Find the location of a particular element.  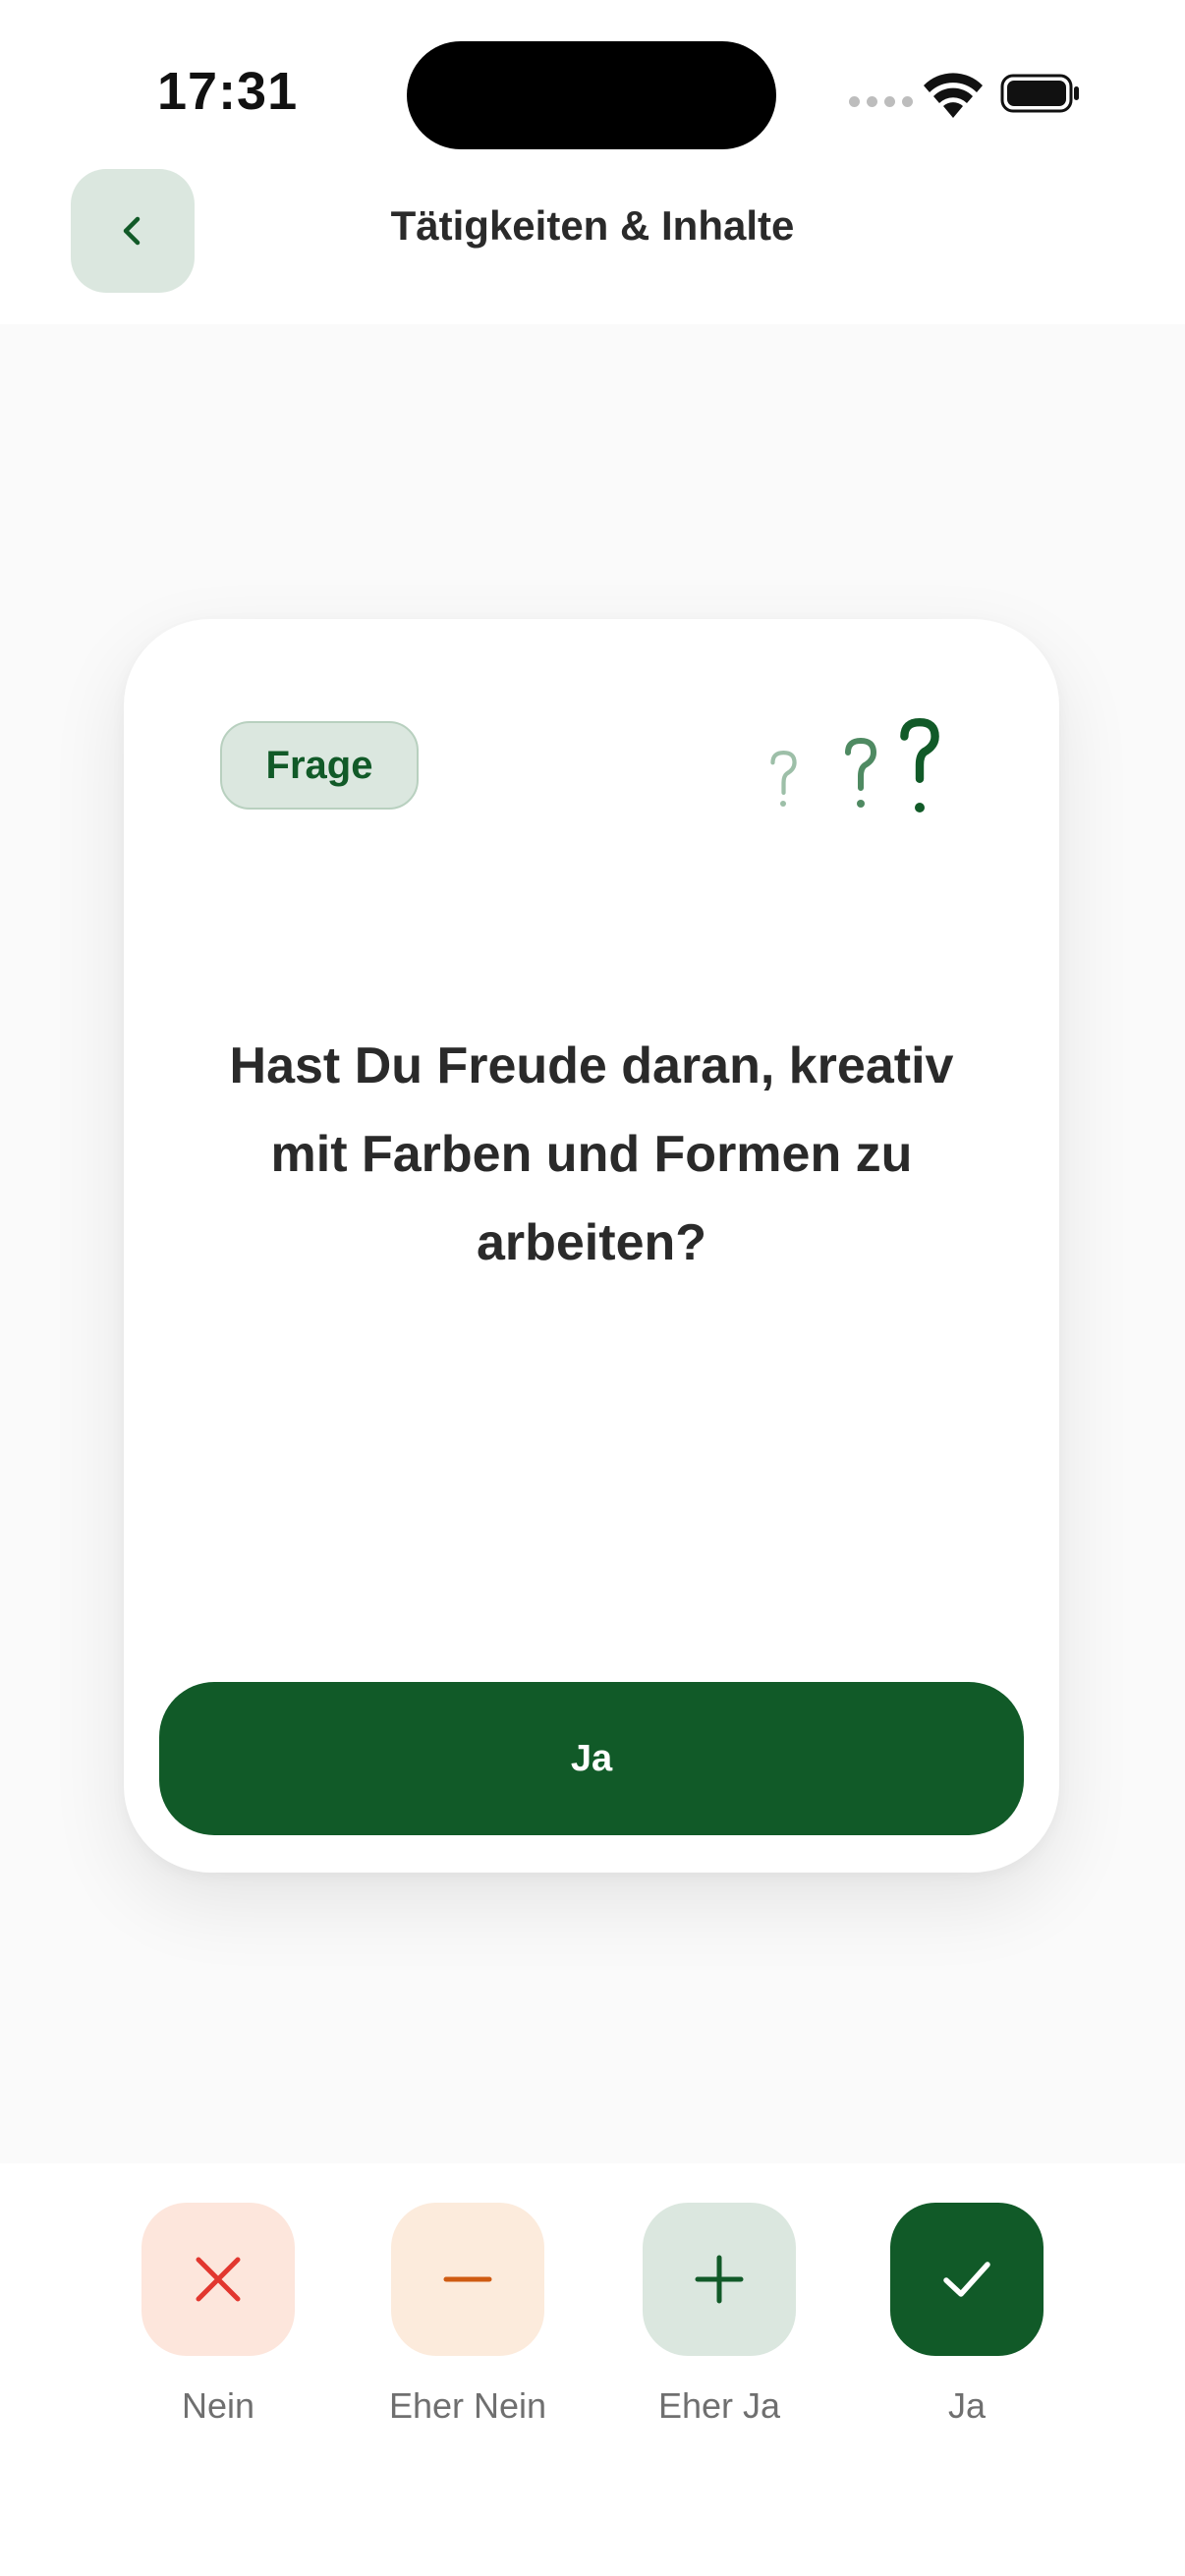

choice-eher-nein-label: Eher Nein is located at coordinates (468, 2405).